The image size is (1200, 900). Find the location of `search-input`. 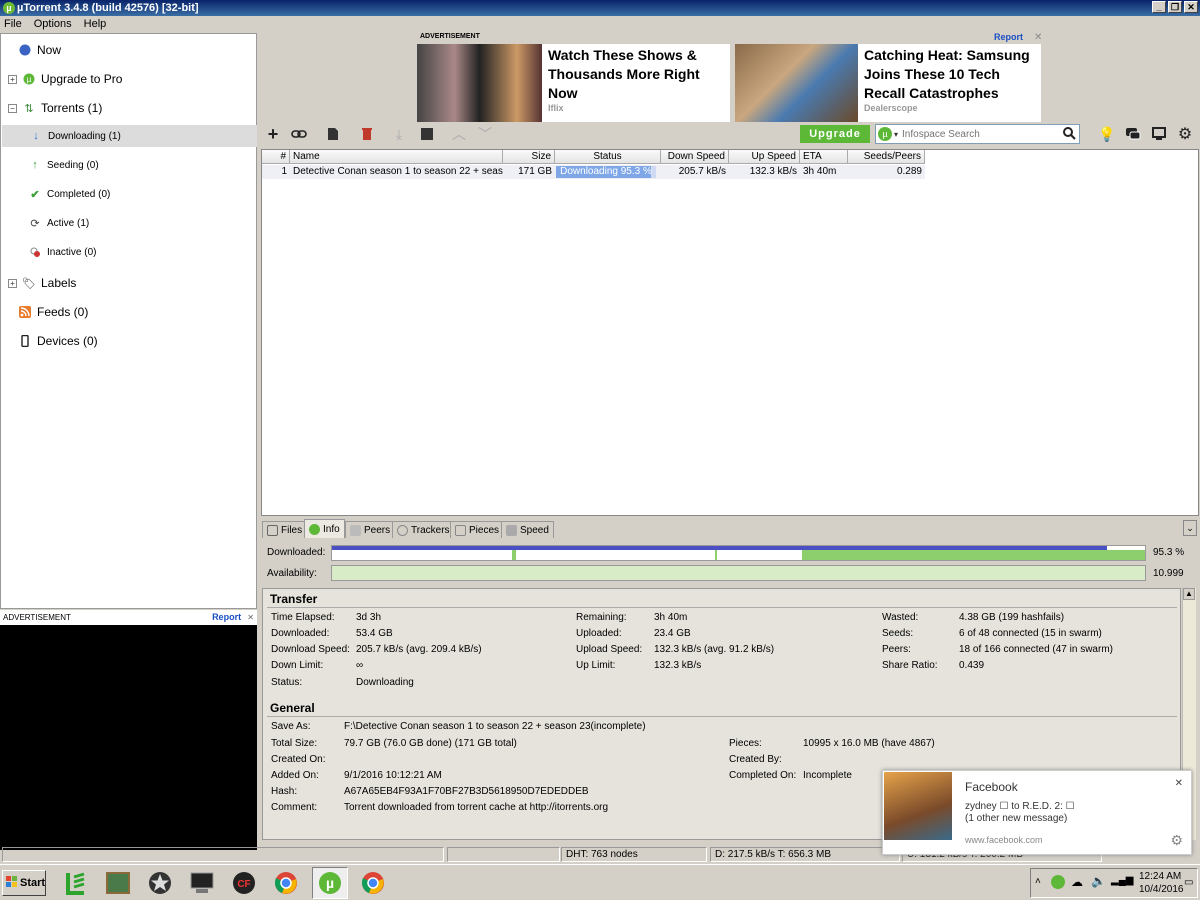

search-input is located at coordinates (977, 134).